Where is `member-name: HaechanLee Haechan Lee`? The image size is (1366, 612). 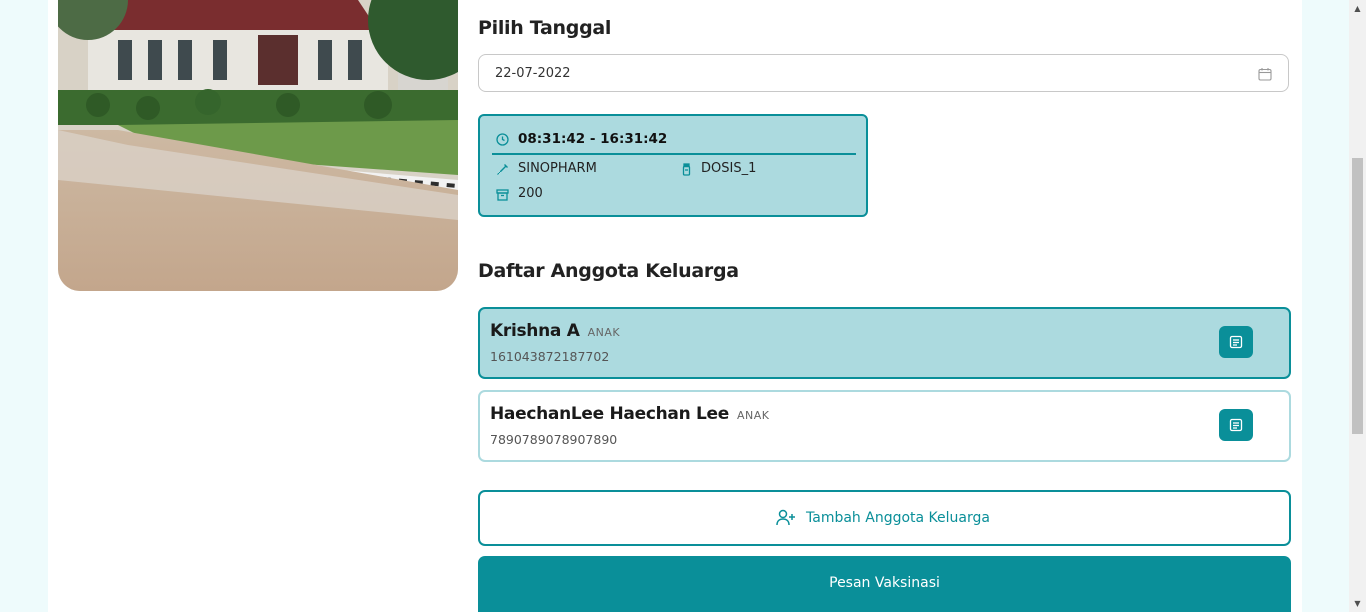 member-name: HaechanLee Haechan Lee is located at coordinates (609, 414).